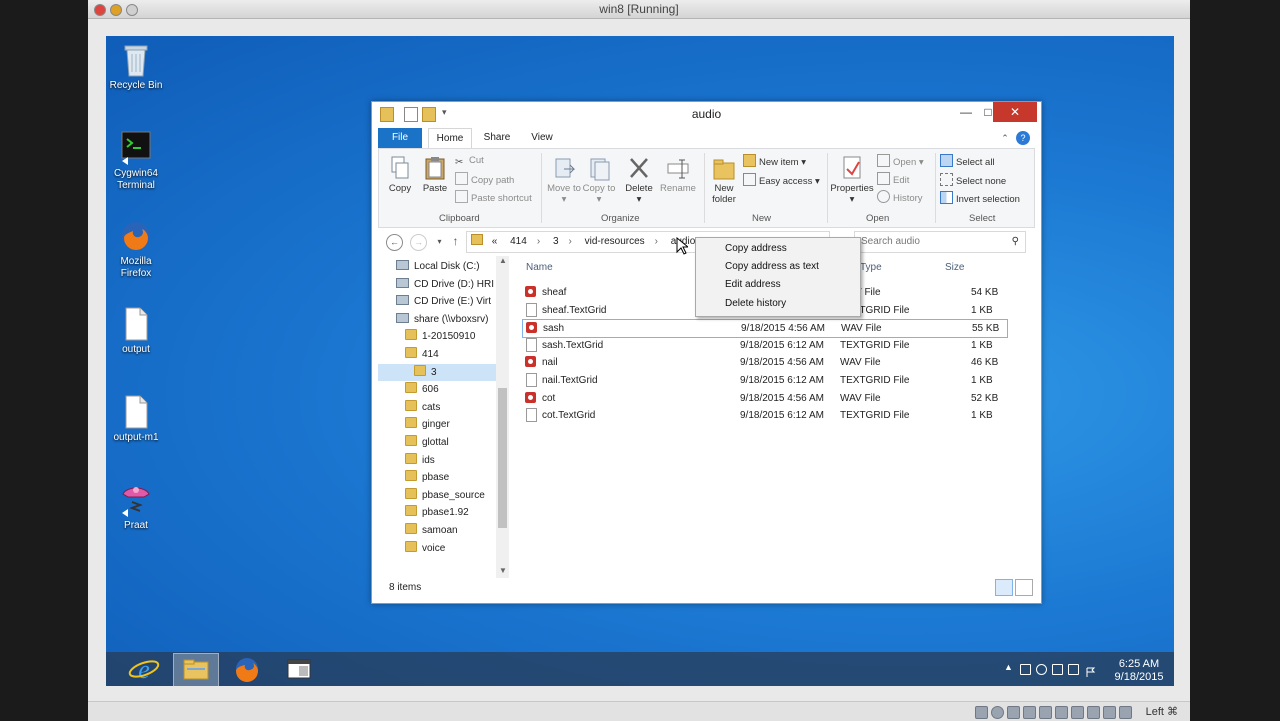  What do you see at coordinates (755, 304) in the screenshot?
I see `menu-delete-history: Delete history` at bounding box center [755, 304].